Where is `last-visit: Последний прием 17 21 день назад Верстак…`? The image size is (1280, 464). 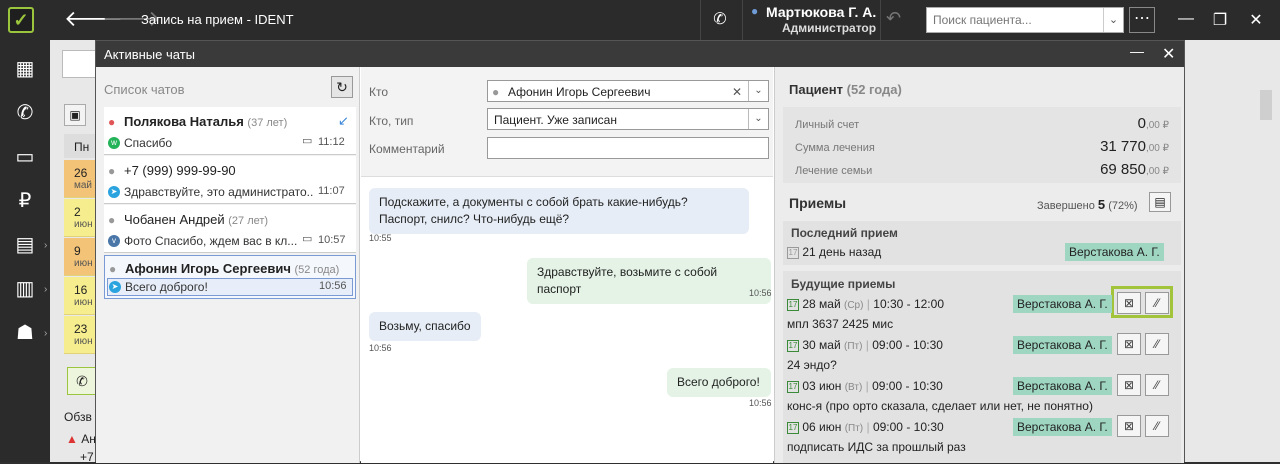
last-visit: Последний прием 17 21 день назад Верстак… is located at coordinates (982, 243).